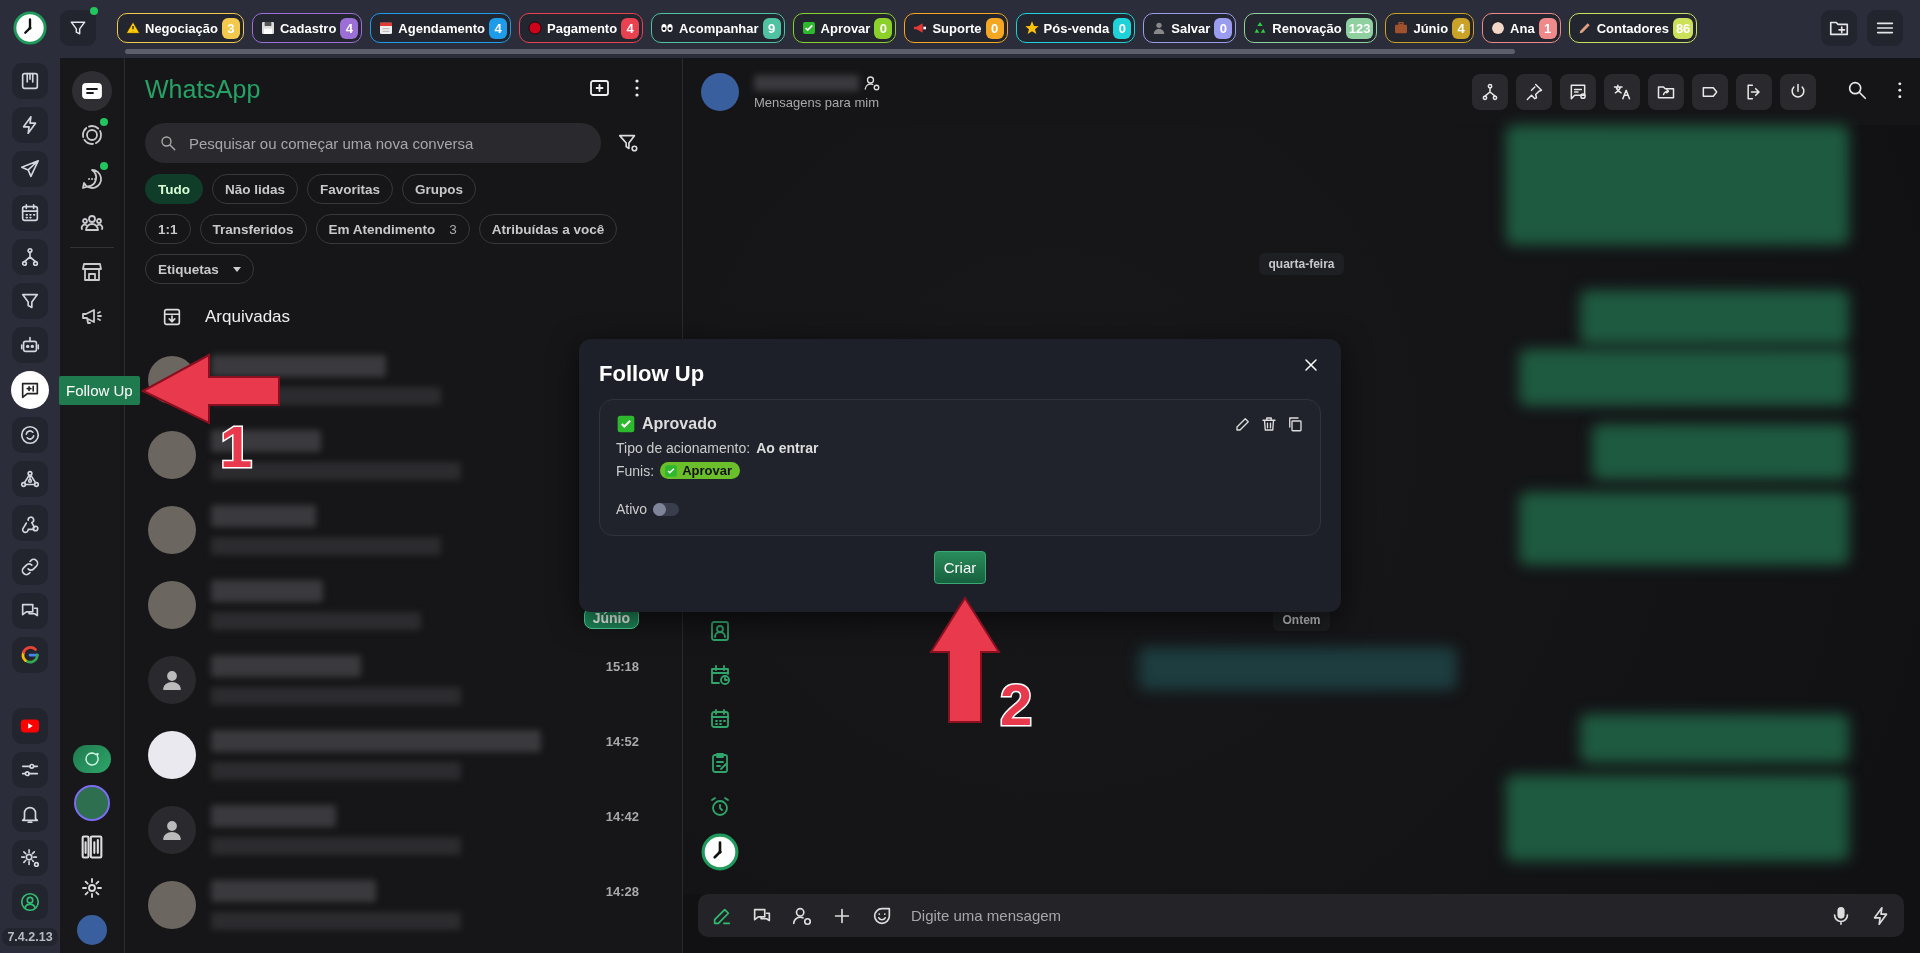 The image size is (1920, 953). What do you see at coordinates (872, 82) in the screenshot?
I see `person-link-icon` at bounding box center [872, 82].